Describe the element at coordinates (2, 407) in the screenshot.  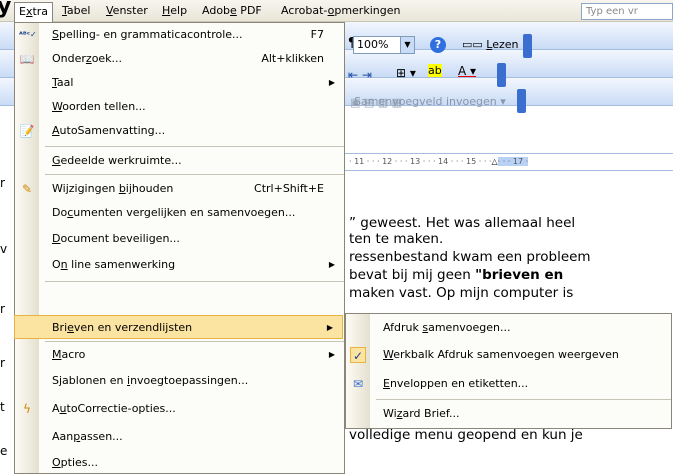
I see `document-fragment: t` at that location.